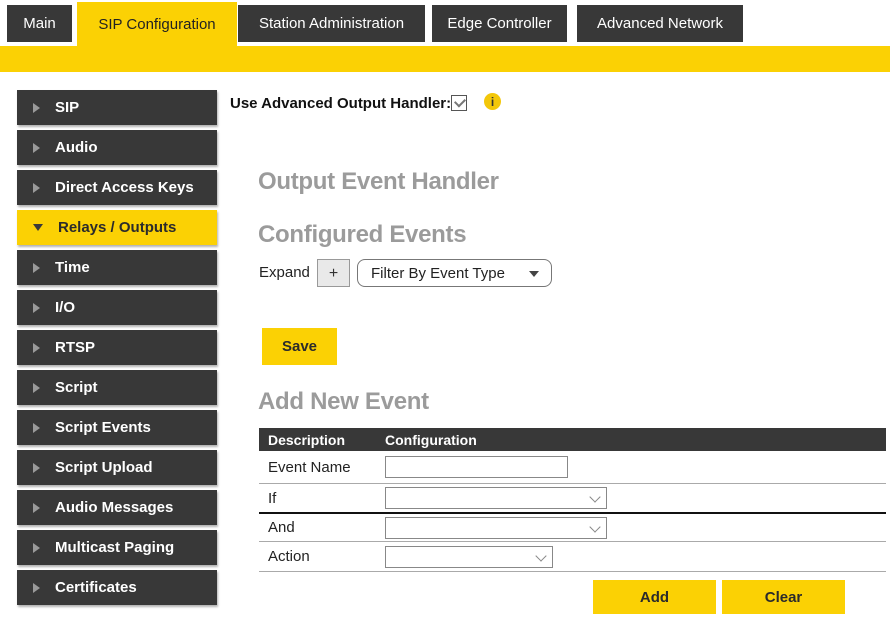 This screenshot has height=621, width=890. What do you see at coordinates (572, 557) in the screenshot?
I see `table-row-action: Action` at bounding box center [572, 557].